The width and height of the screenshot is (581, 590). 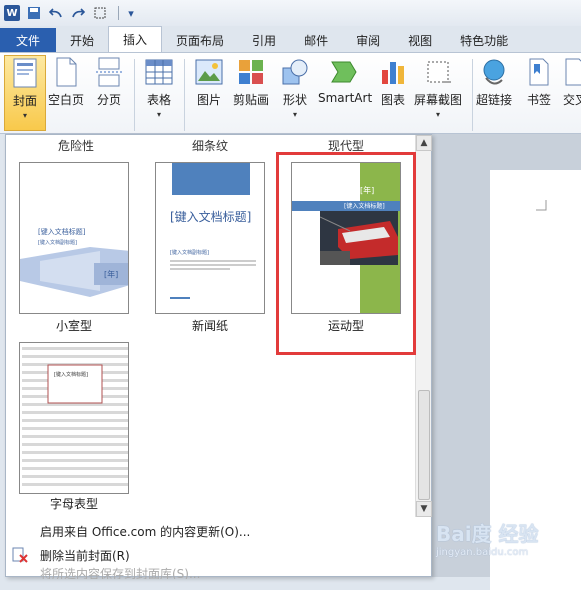 I want to click on blank-page-label: 空白页, so click(x=66, y=100).